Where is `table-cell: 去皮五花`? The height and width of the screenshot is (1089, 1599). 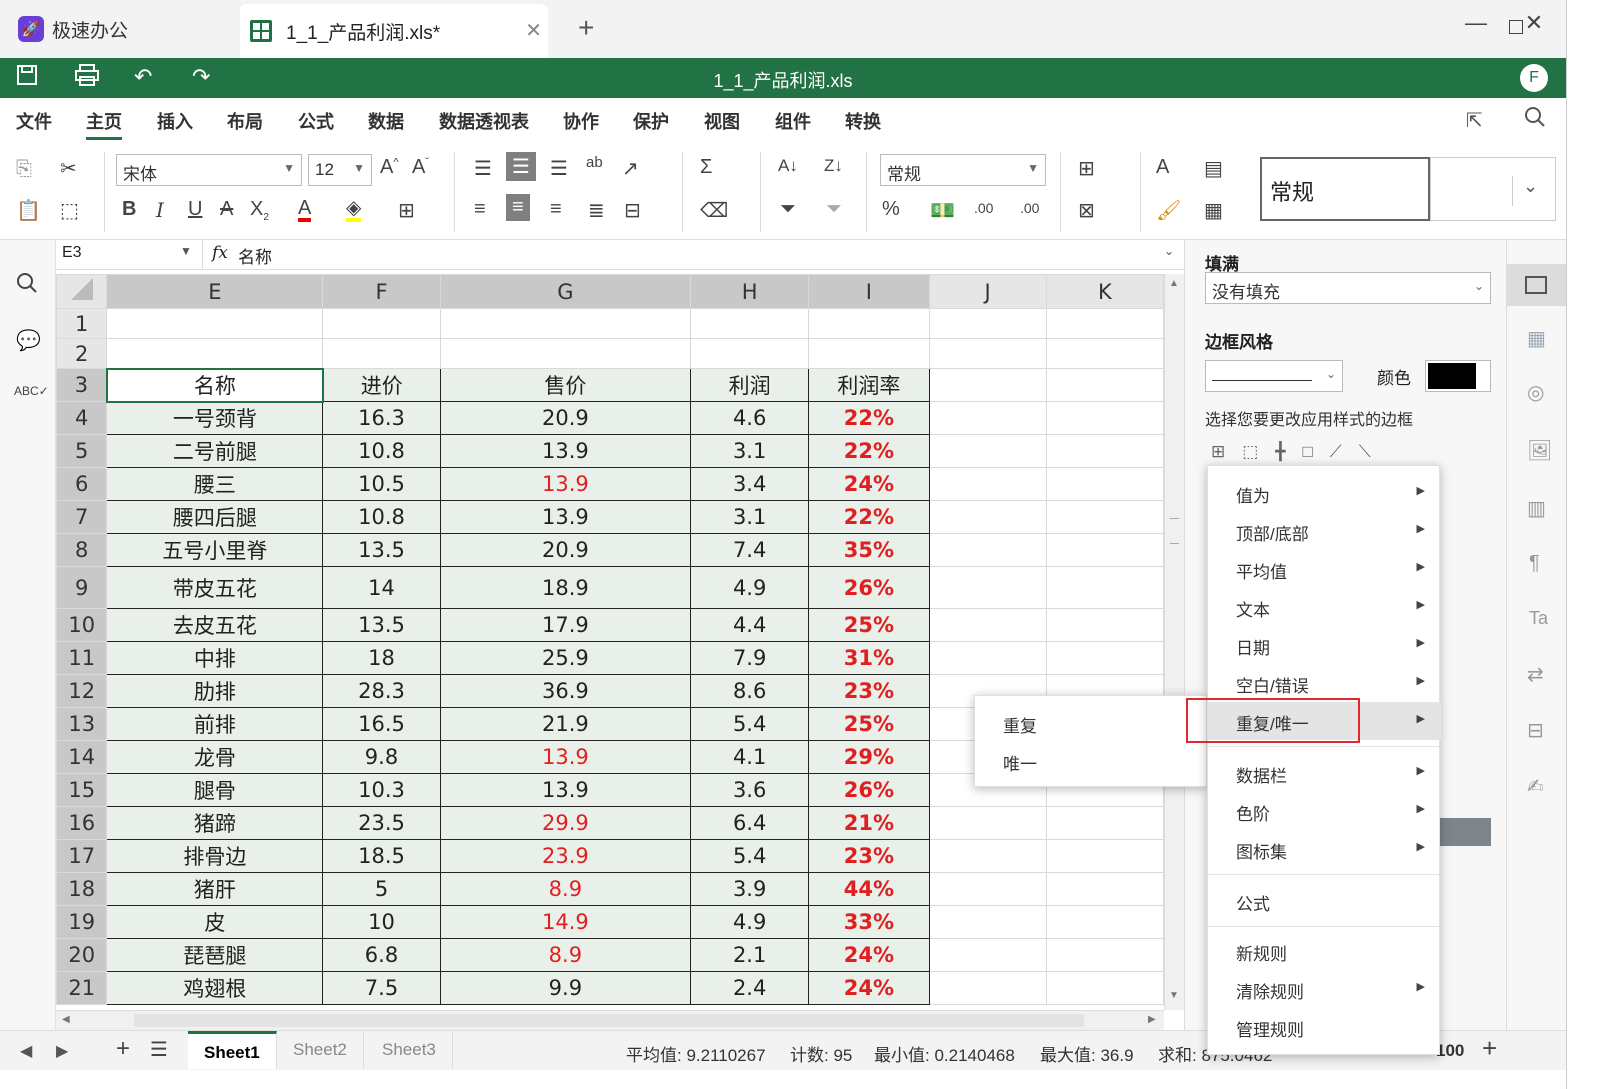 table-cell: 去皮五花 is located at coordinates (215, 625).